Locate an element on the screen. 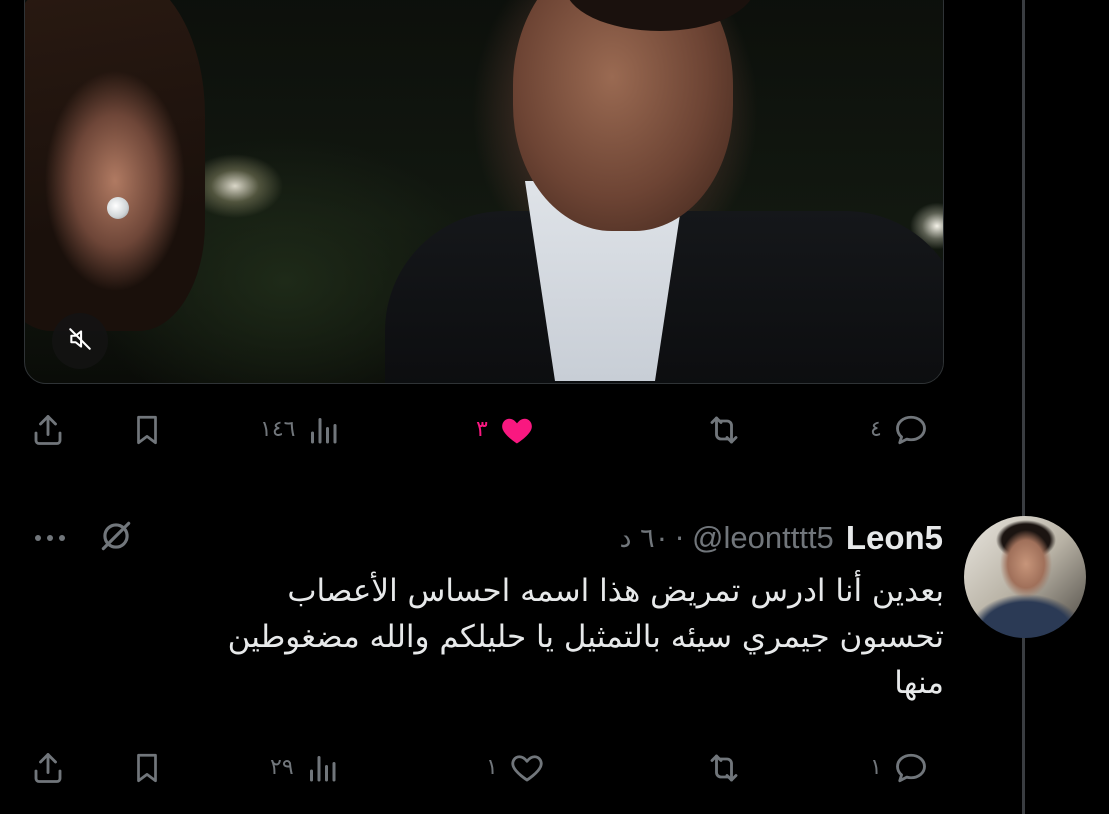  like-button: ٣ is located at coordinates (506, 430).